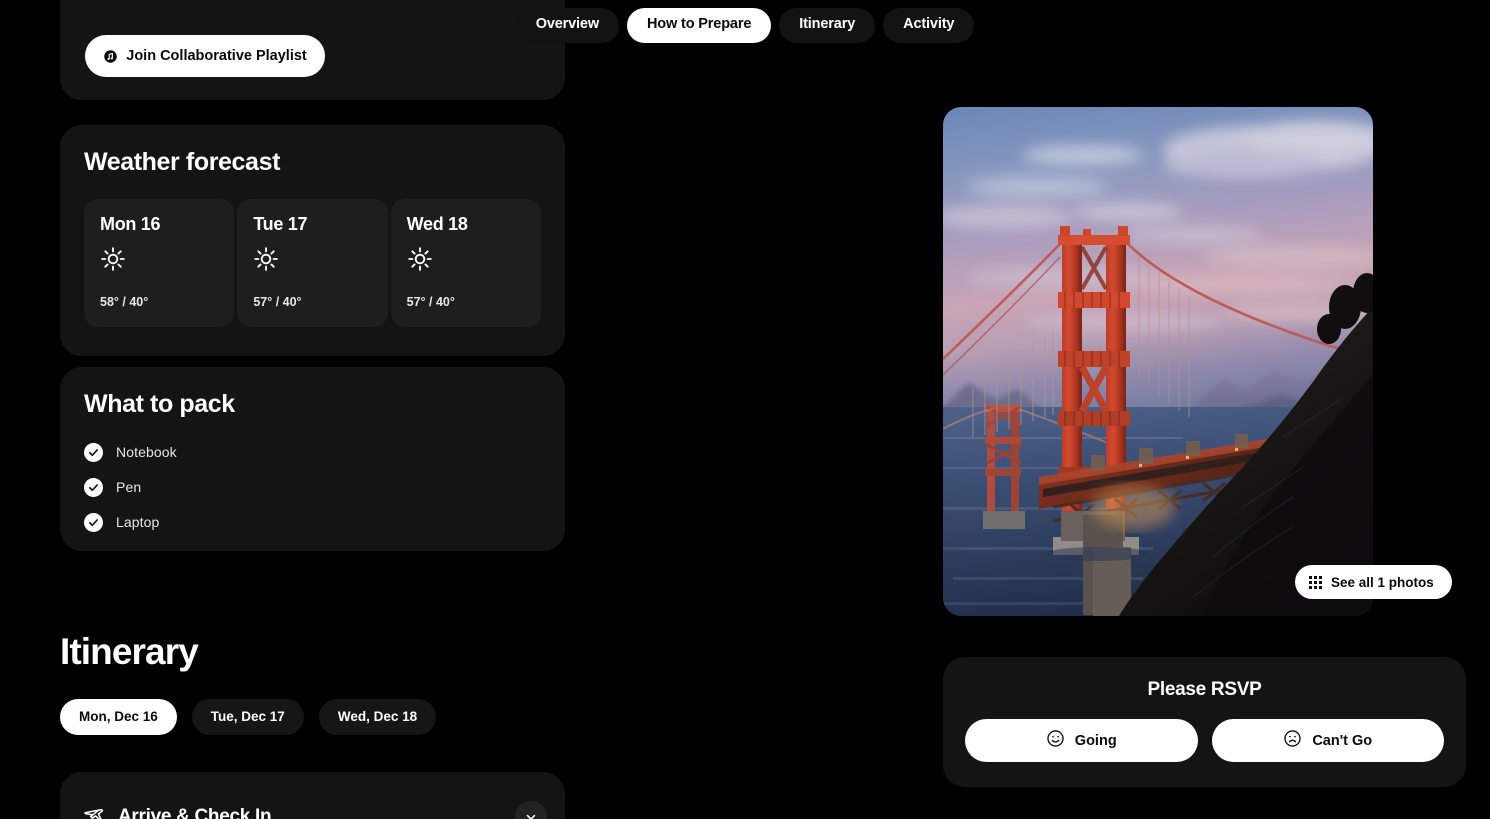  What do you see at coordinates (129, 651) in the screenshot?
I see `itinerary-section-title: Itinerary` at bounding box center [129, 651].